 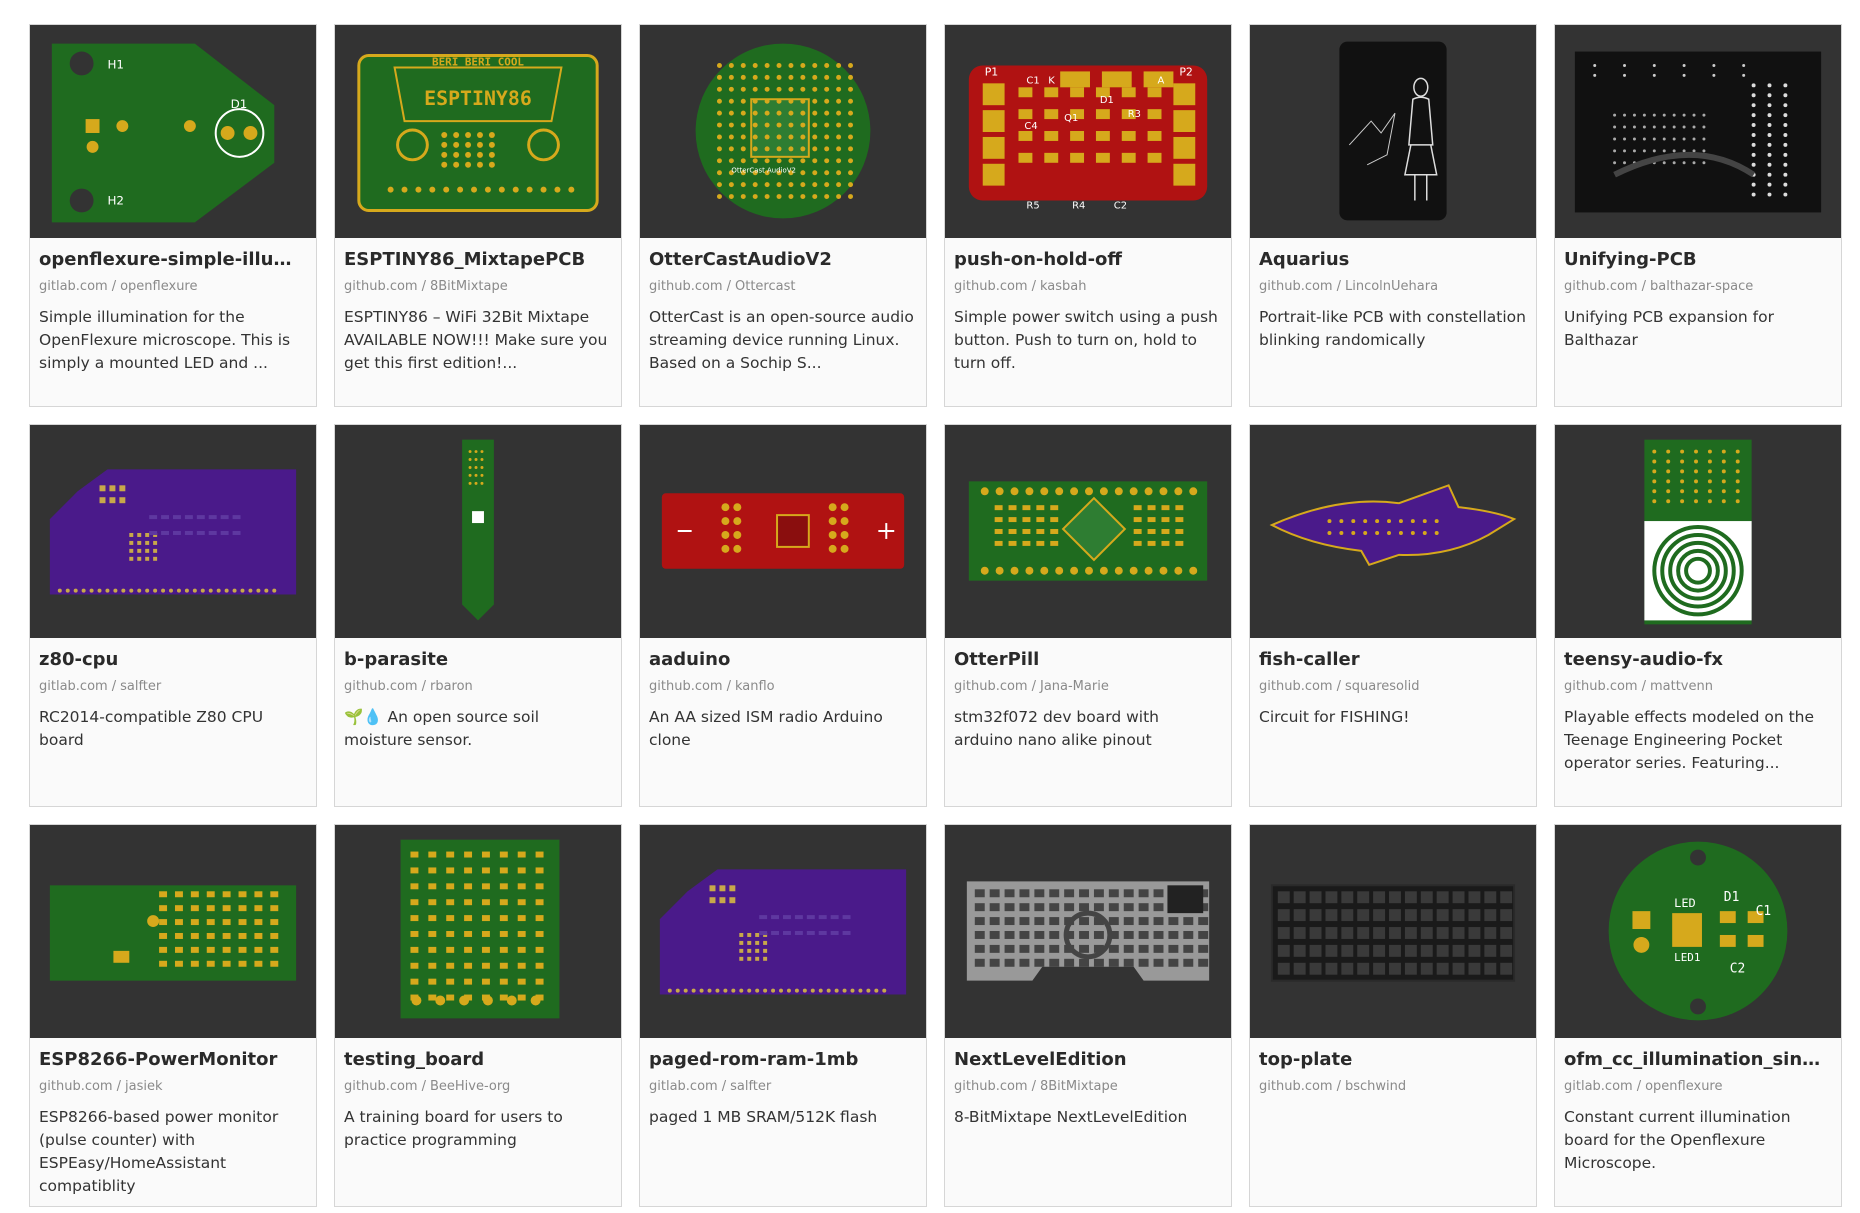 I want to click on project-title: push-on-hold-off, so click(x=1088, y=260).